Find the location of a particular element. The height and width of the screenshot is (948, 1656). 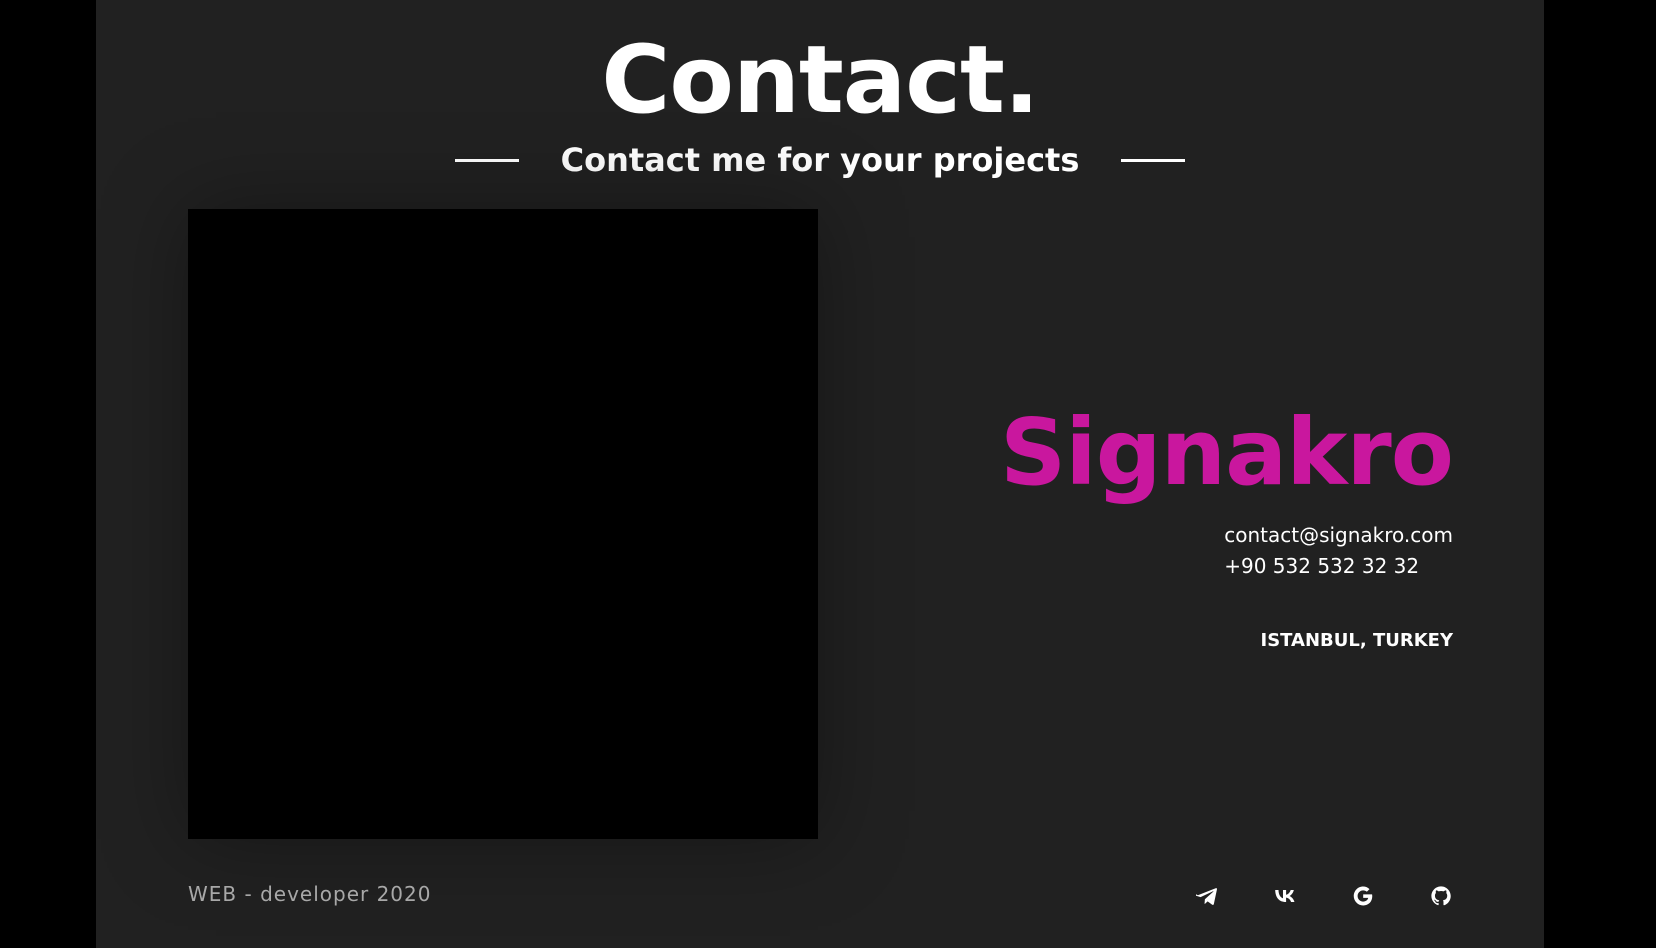

telegram-icon is located at coordinates (1206, 896).